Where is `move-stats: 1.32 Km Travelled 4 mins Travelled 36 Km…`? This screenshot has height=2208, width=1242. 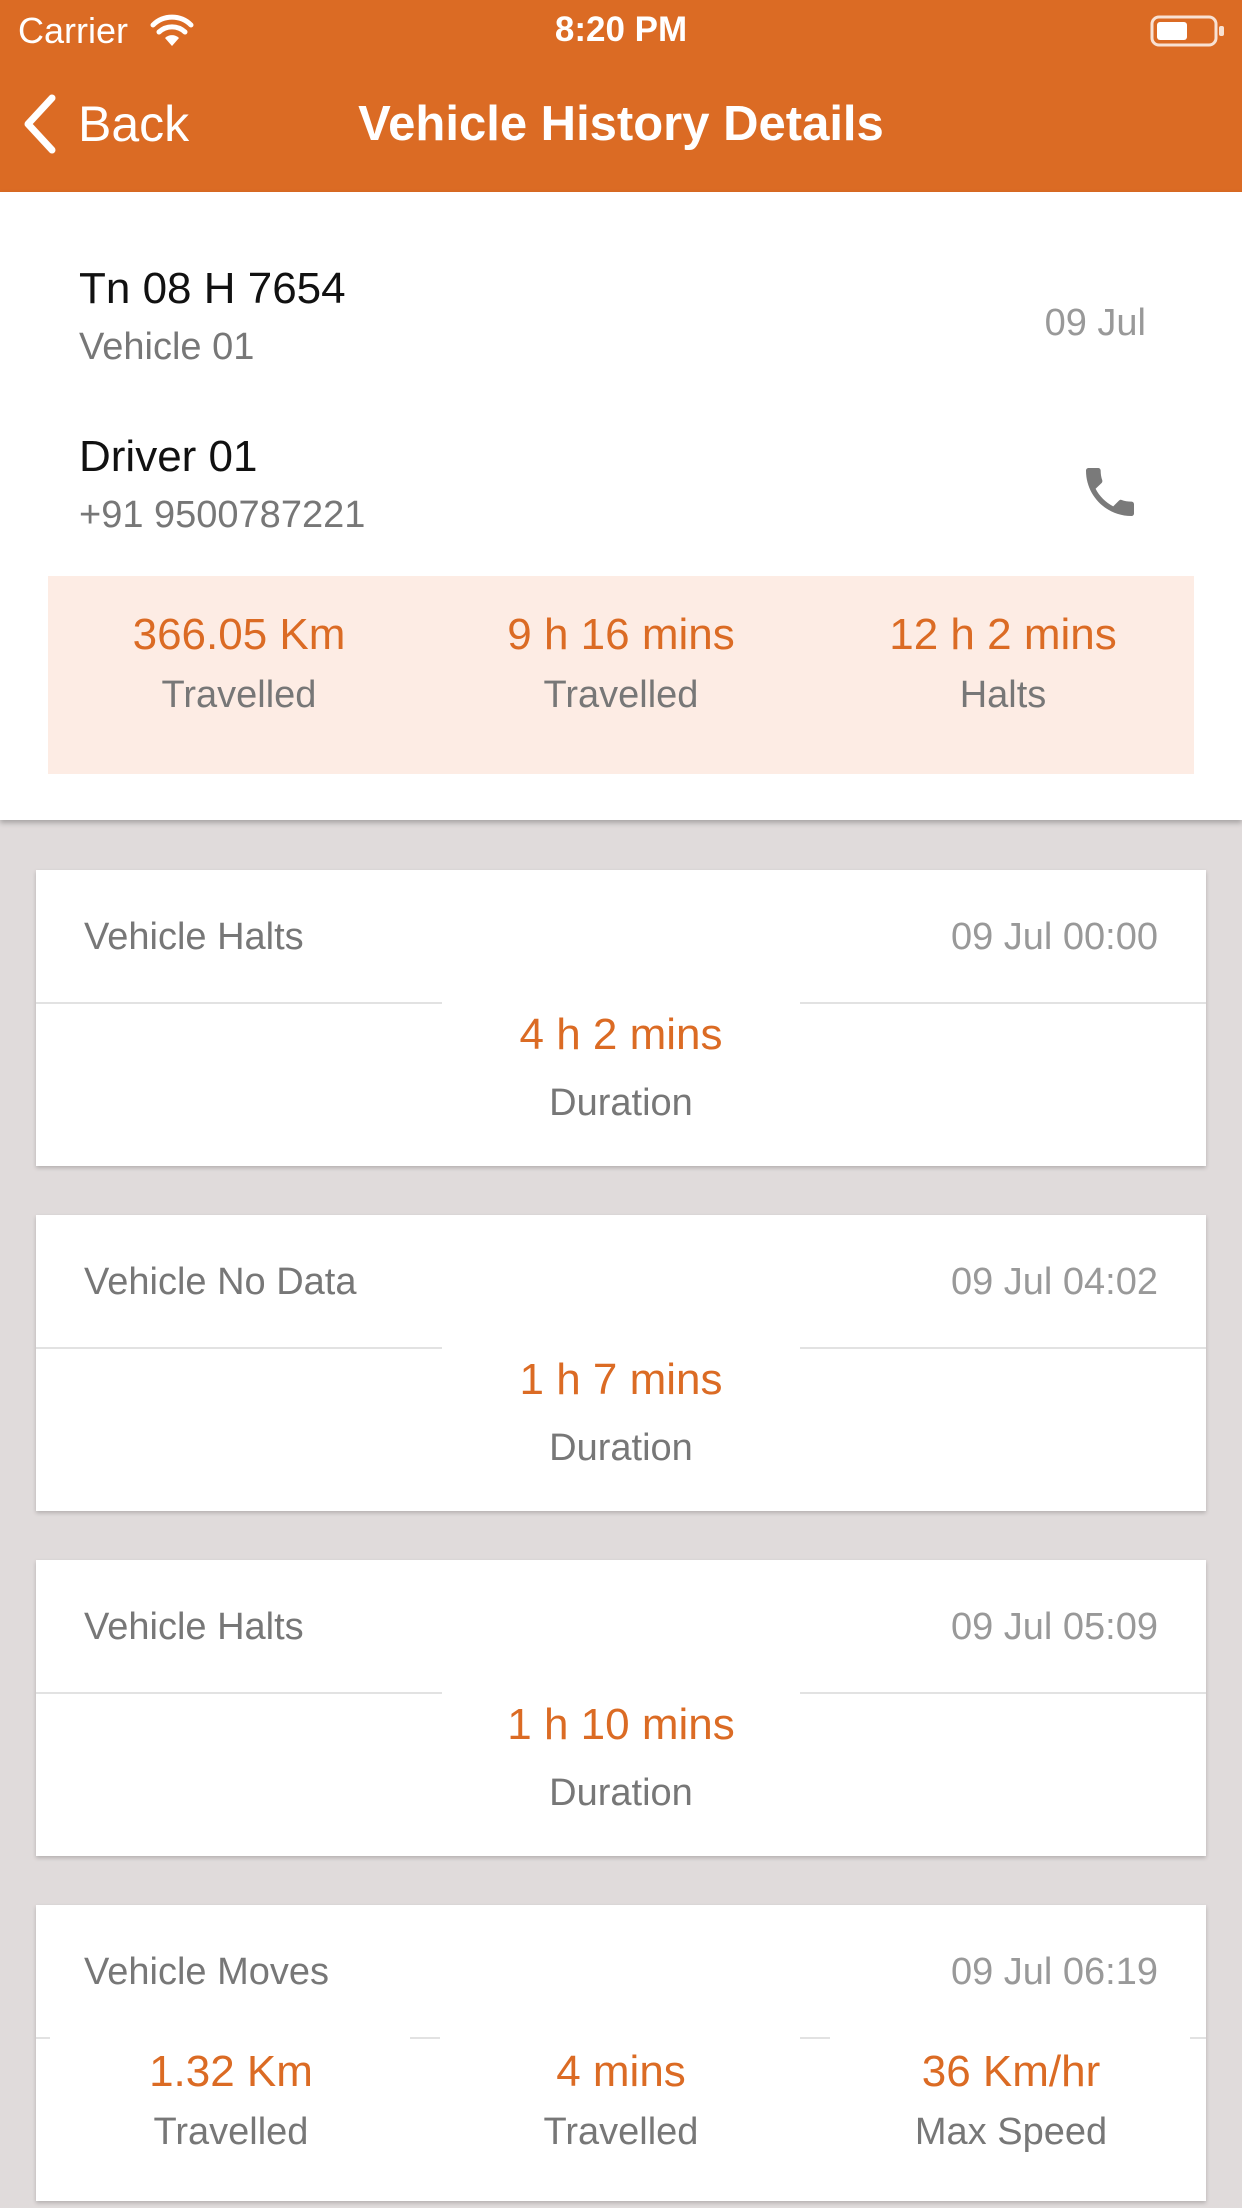
move-stats: 1.32 Km Travelled 4 mins Travelled 36 Km… is located at coordinates (621, 2095).